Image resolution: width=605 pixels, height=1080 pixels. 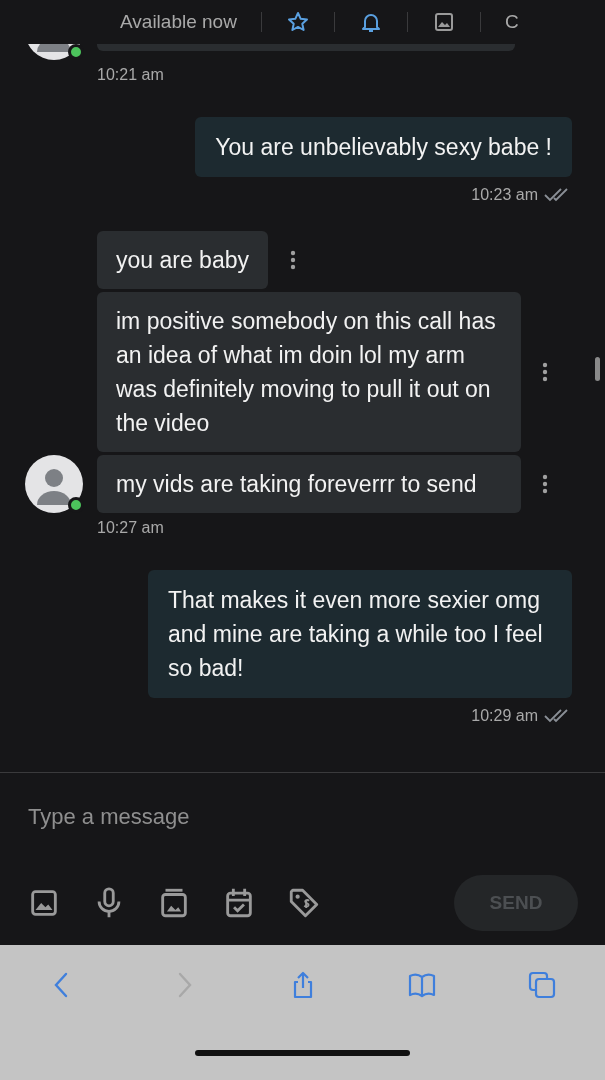 I want to click on timestamp: 10:23 am, so click(x=504, y=195).